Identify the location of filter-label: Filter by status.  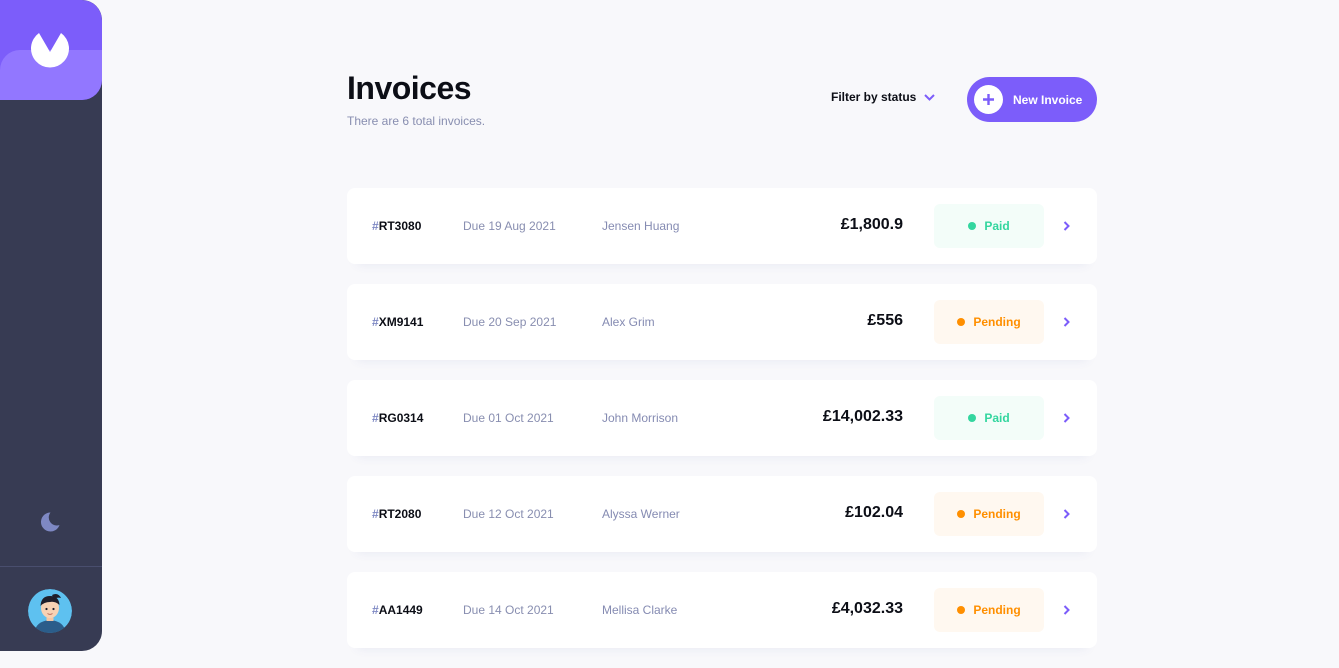
(874, 97).